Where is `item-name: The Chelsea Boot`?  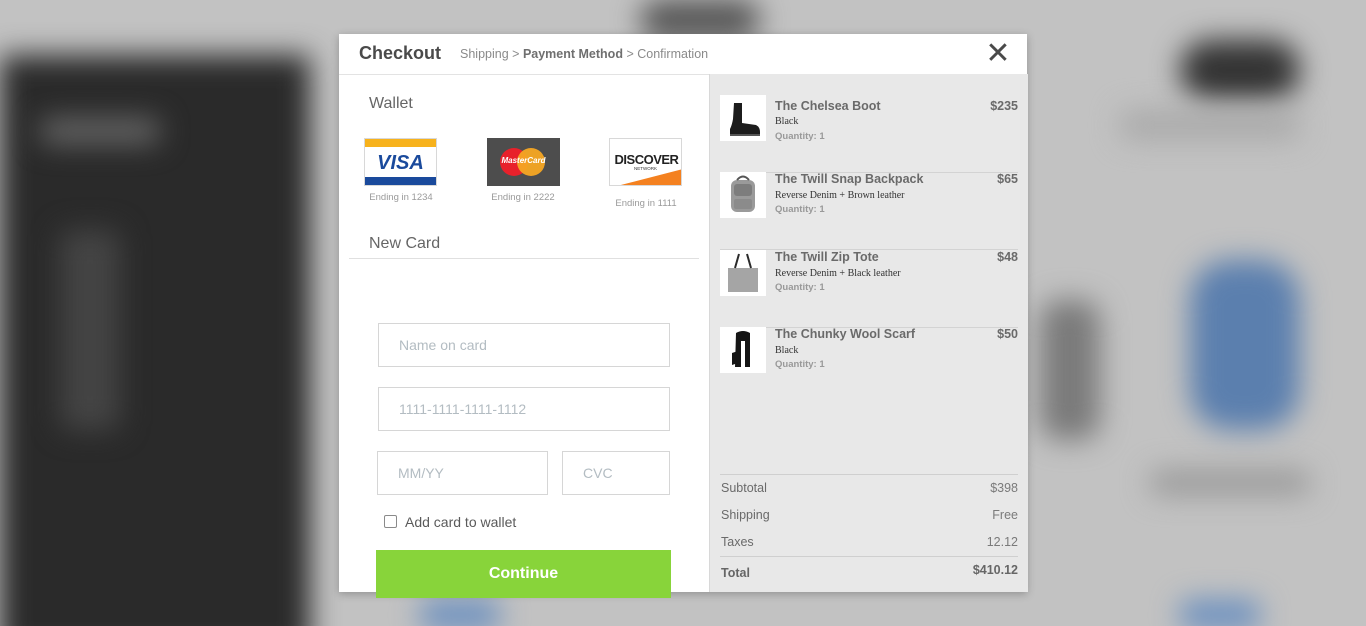 item-name: The Chelsea Boot is located at coordinates (828, 106).